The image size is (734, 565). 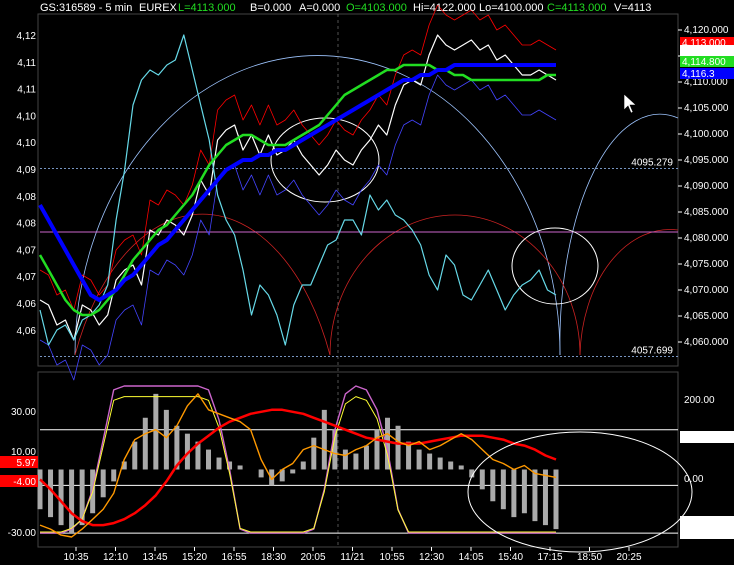 I want to click on header-low: Lo=4100.000, so click(x=511, y=8).